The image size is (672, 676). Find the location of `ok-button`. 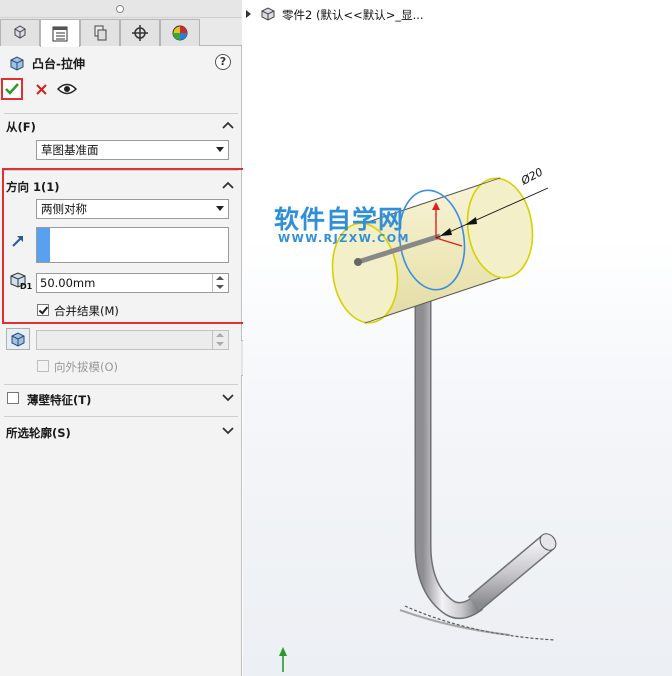

ok-button is located at coordinates (12, 89).